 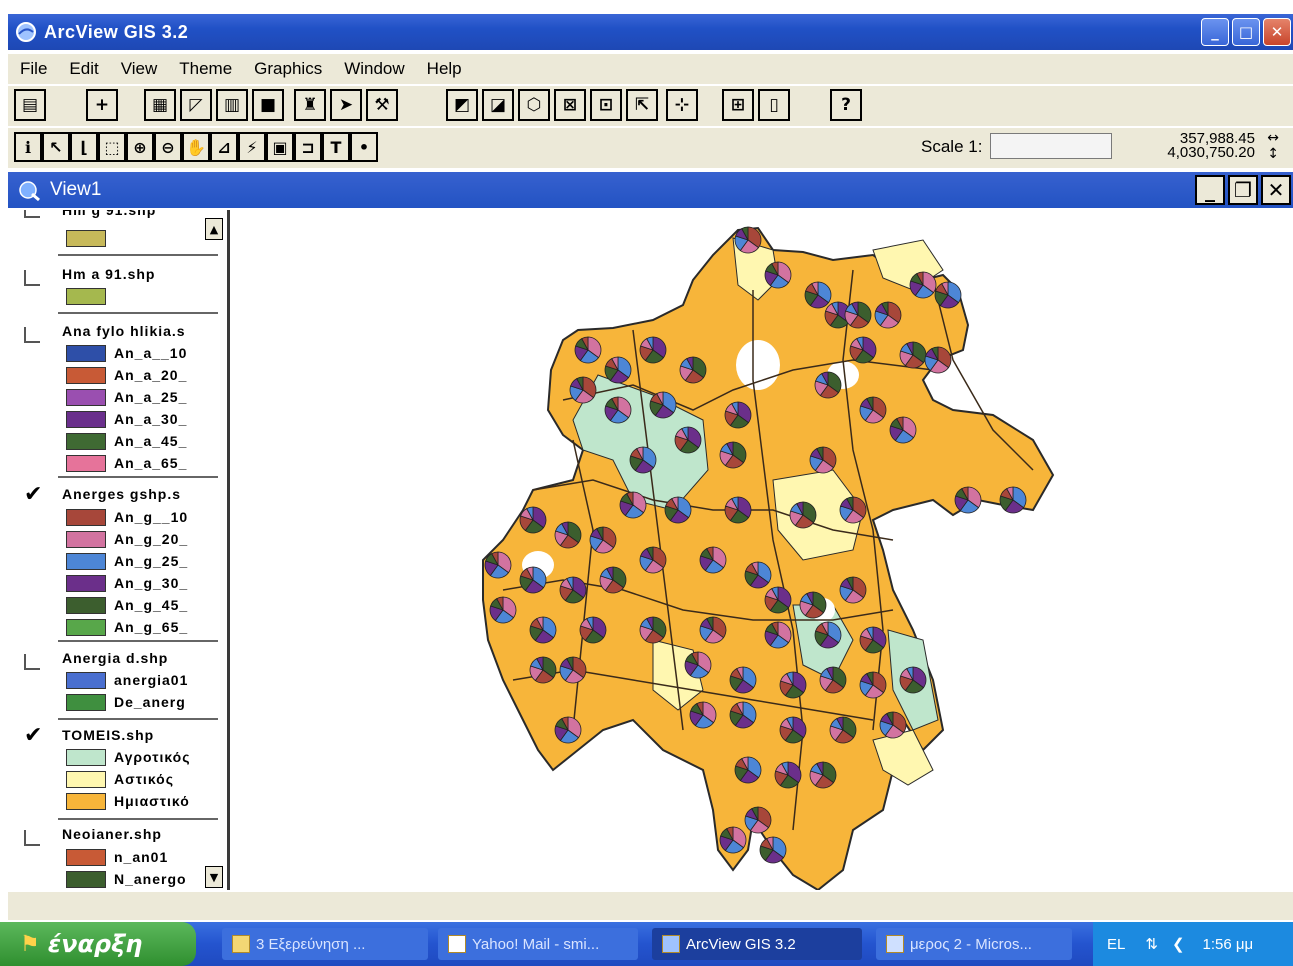 What do you see at coordinates (114, 685) in the screenshot?
I see `legend-theme-anergia-d: Anergia d.shp anergia01 De_anerg` at bounding box center [114, 685].